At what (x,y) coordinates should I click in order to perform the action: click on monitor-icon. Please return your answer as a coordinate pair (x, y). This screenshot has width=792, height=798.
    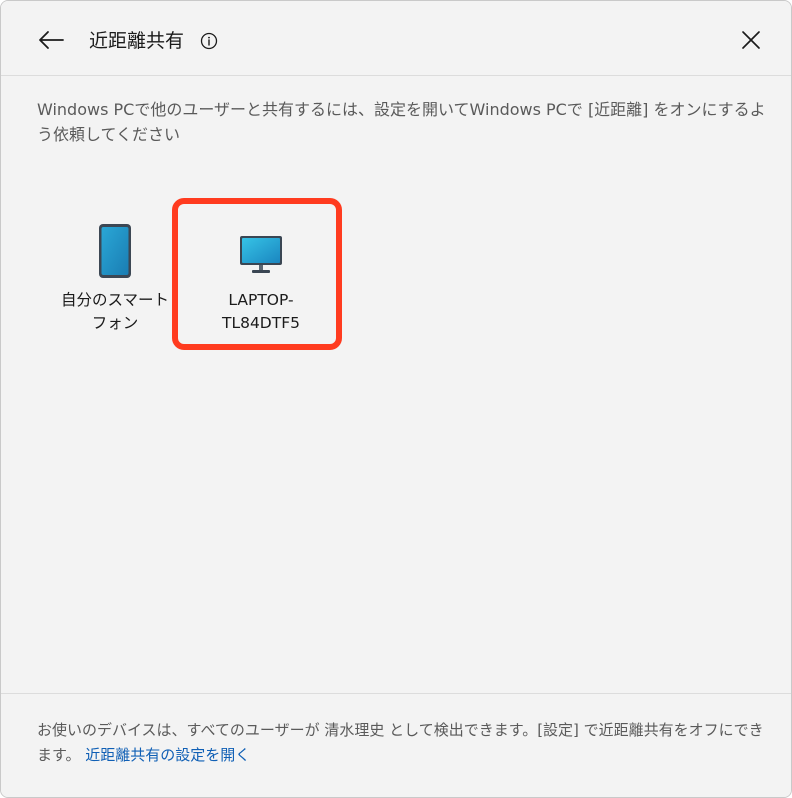
    Looking at the image, I should click on (261, 254).